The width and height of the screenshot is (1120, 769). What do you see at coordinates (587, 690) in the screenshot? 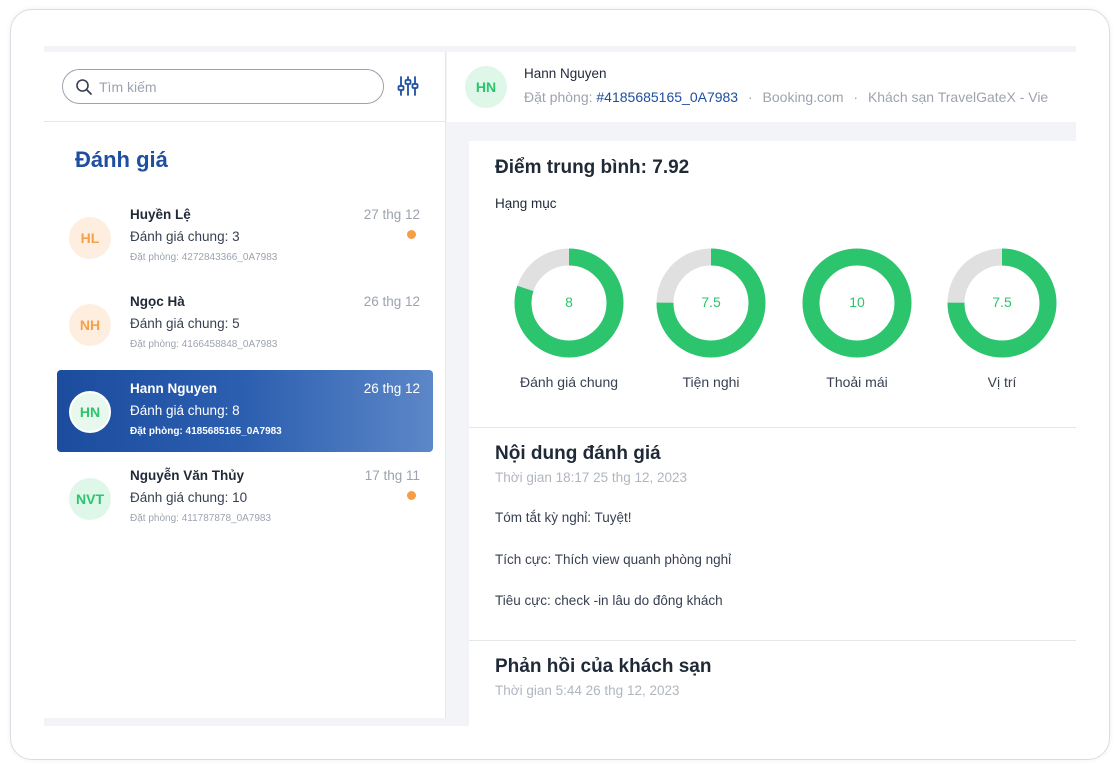
I see `reply-time: Thời gian 5:44 26 thg 12, 2023` at bounding box center [587, 690].